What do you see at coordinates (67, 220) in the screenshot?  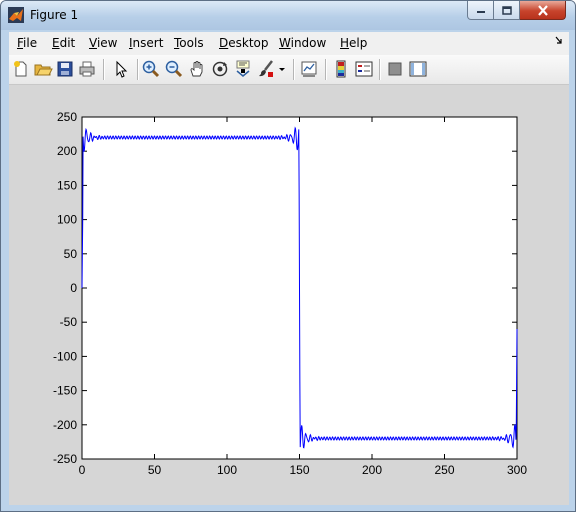 I see `y-tick-label: 100` at bounding box center [67, 220].